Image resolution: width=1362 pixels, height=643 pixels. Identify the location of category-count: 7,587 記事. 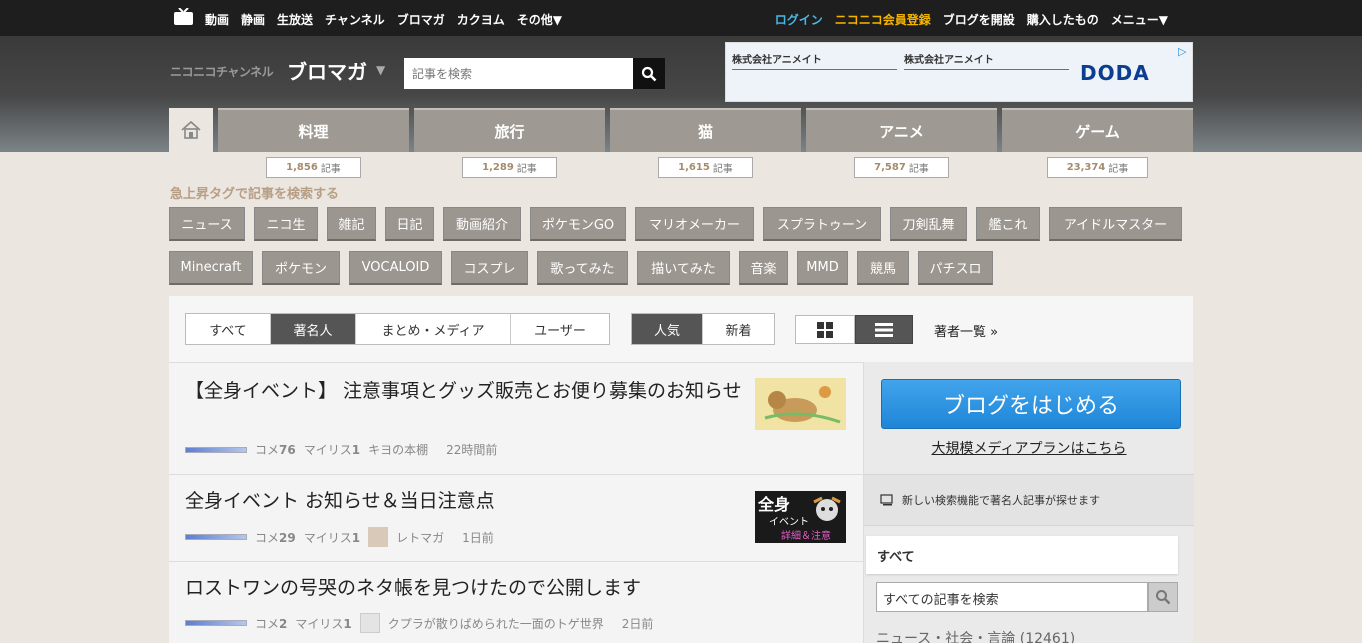
(901, 167).